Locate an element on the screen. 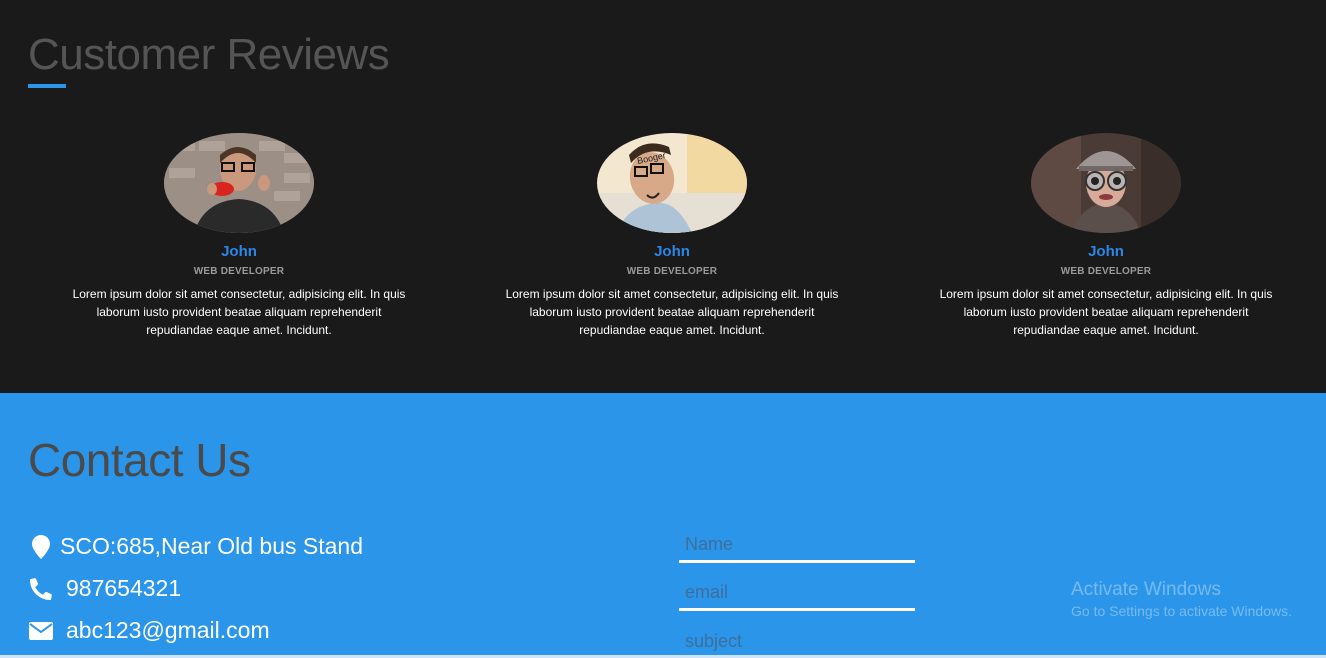 The height and width of the screenshot is (658, 1326). phone-row: 987654321 is located at coordinates (104, 588).